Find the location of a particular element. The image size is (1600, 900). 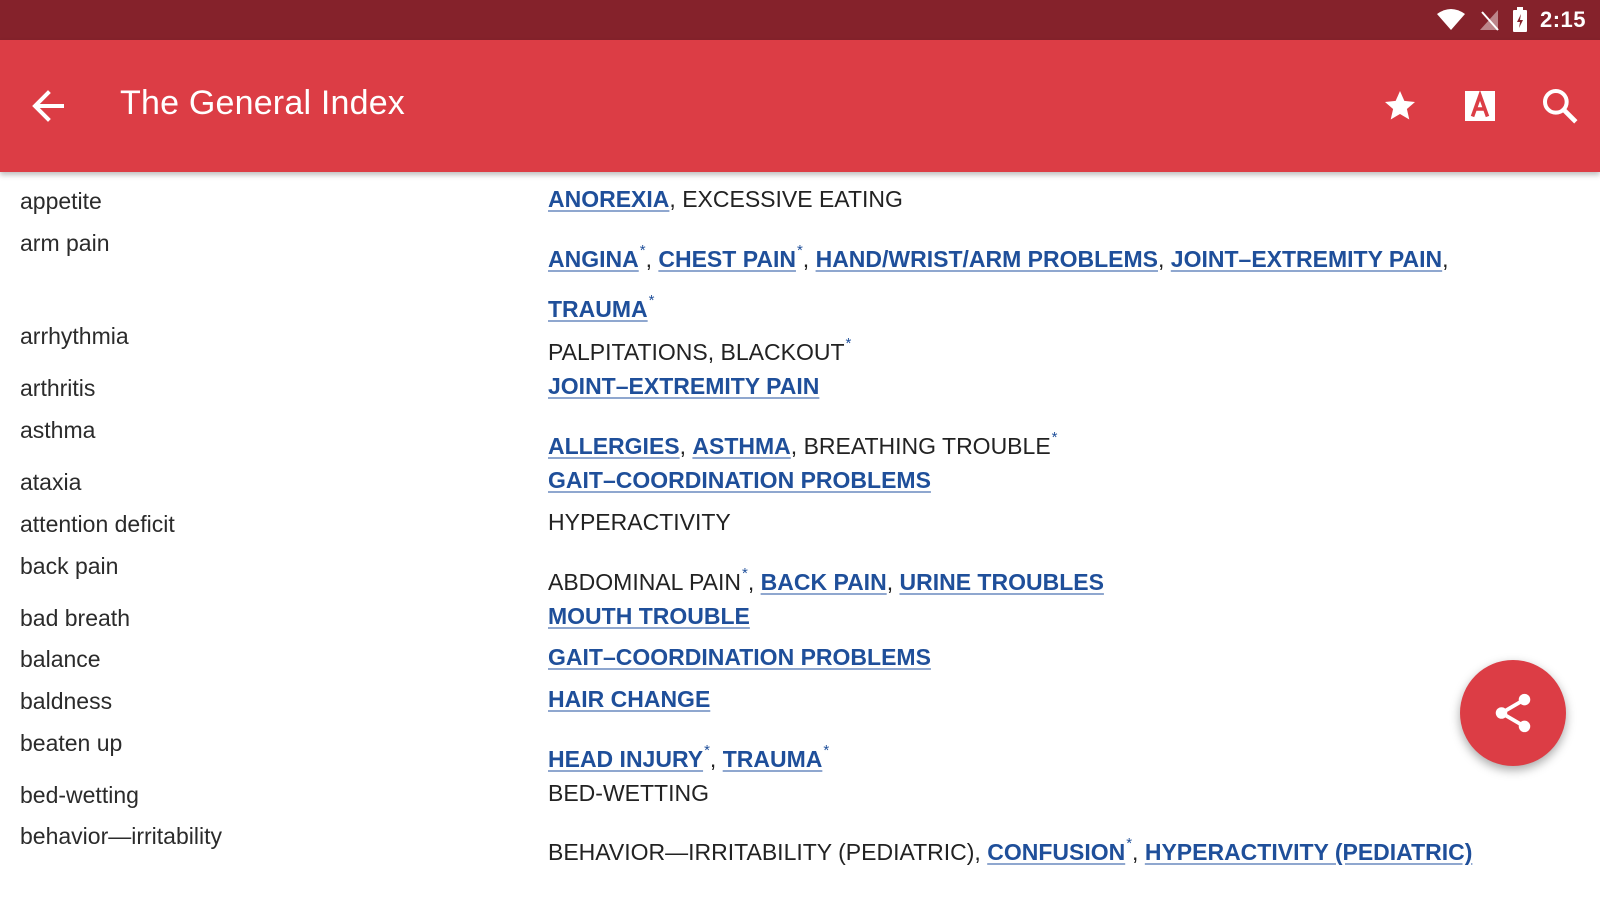

star-icon is located at coordinates (1400, 105).